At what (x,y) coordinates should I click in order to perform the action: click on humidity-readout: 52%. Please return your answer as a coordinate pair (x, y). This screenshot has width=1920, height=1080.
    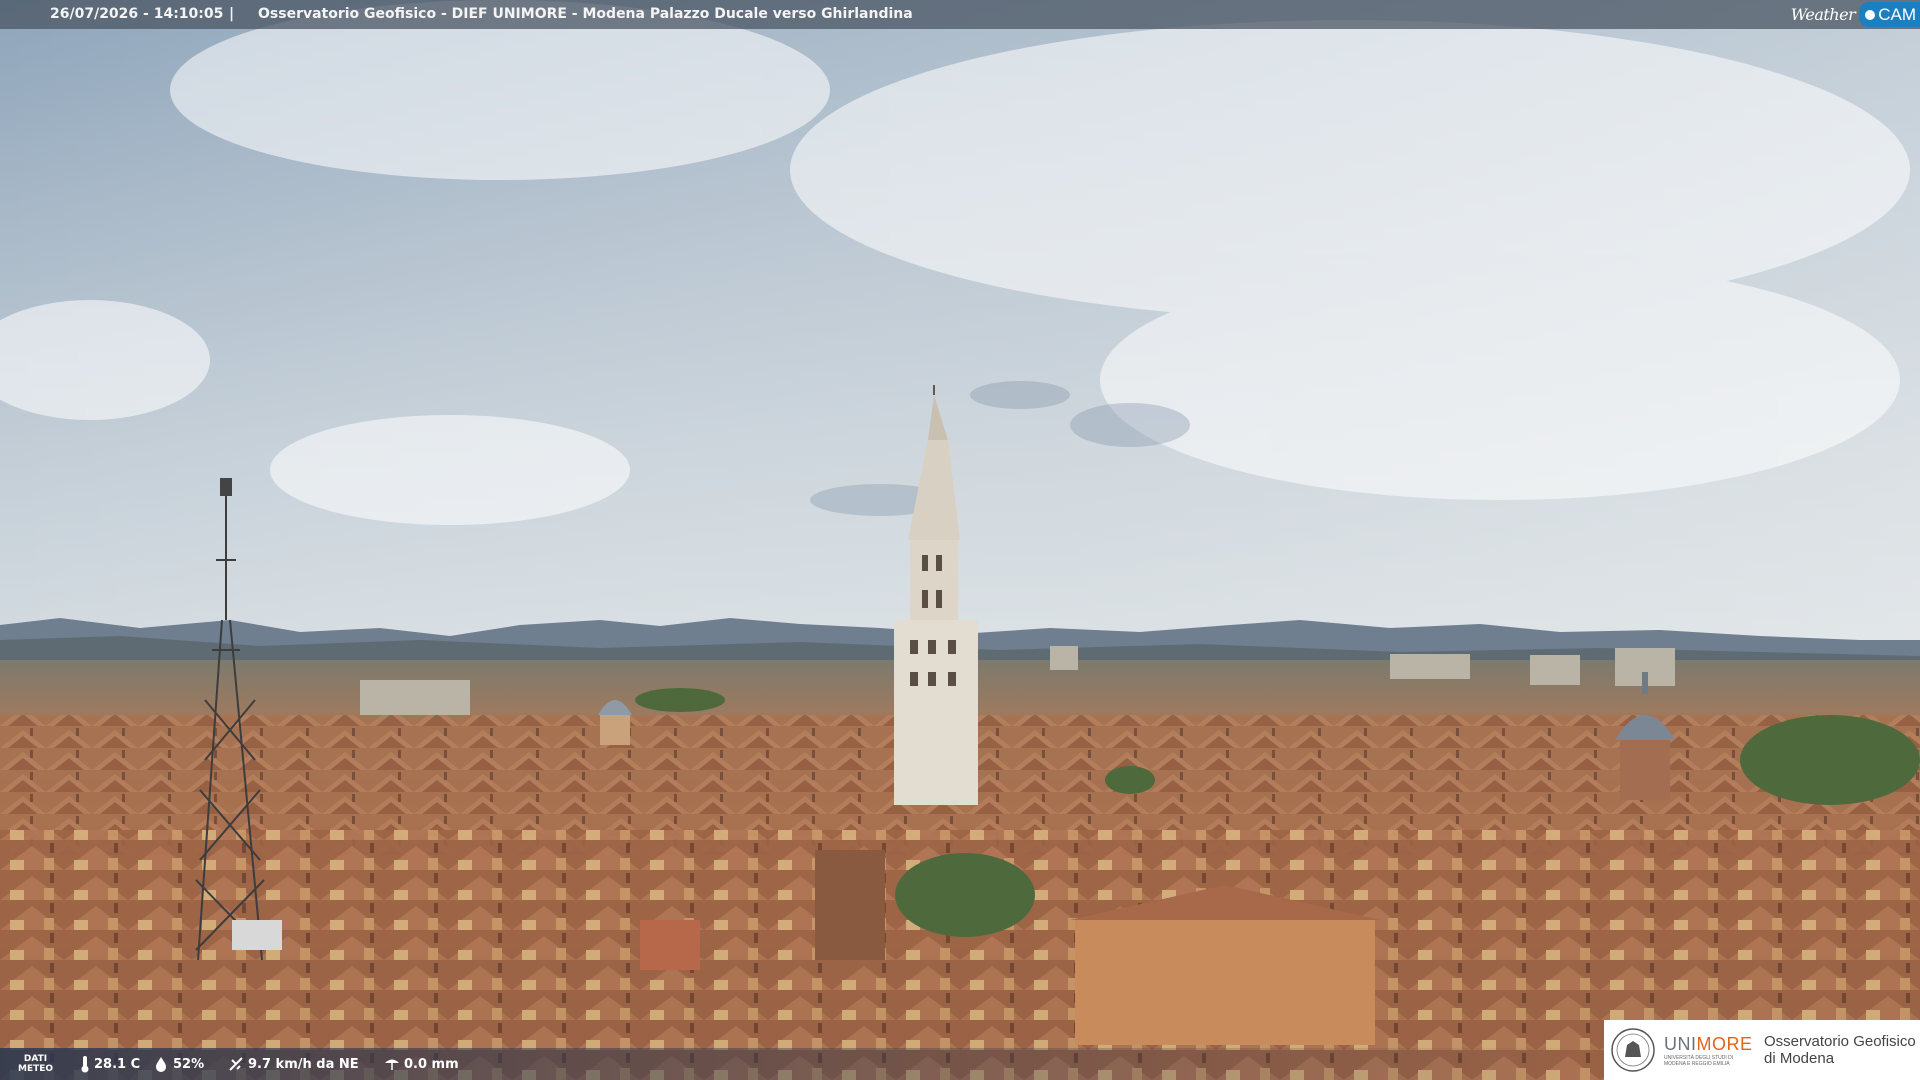
    Looking at the image, I should click on (178, 1064).